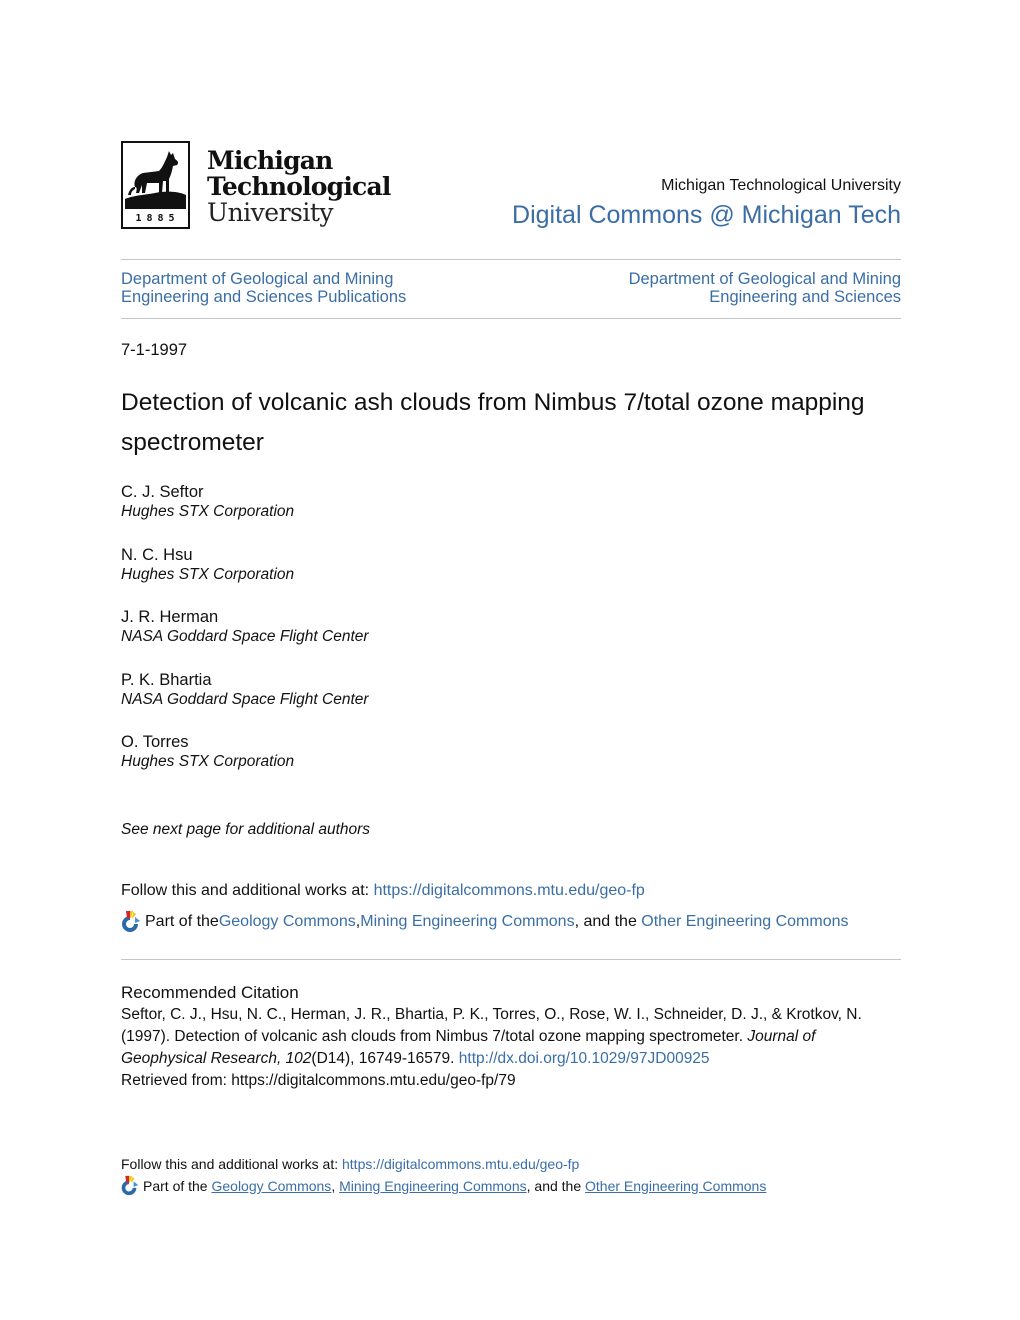 Image resolution: width=1020 pixels, height=1320 pixels. What do you see at coordinates (287, 922) in the screenshot?
I see `geology-commons-link: Geology Commons` at bounding box center [287, 922].